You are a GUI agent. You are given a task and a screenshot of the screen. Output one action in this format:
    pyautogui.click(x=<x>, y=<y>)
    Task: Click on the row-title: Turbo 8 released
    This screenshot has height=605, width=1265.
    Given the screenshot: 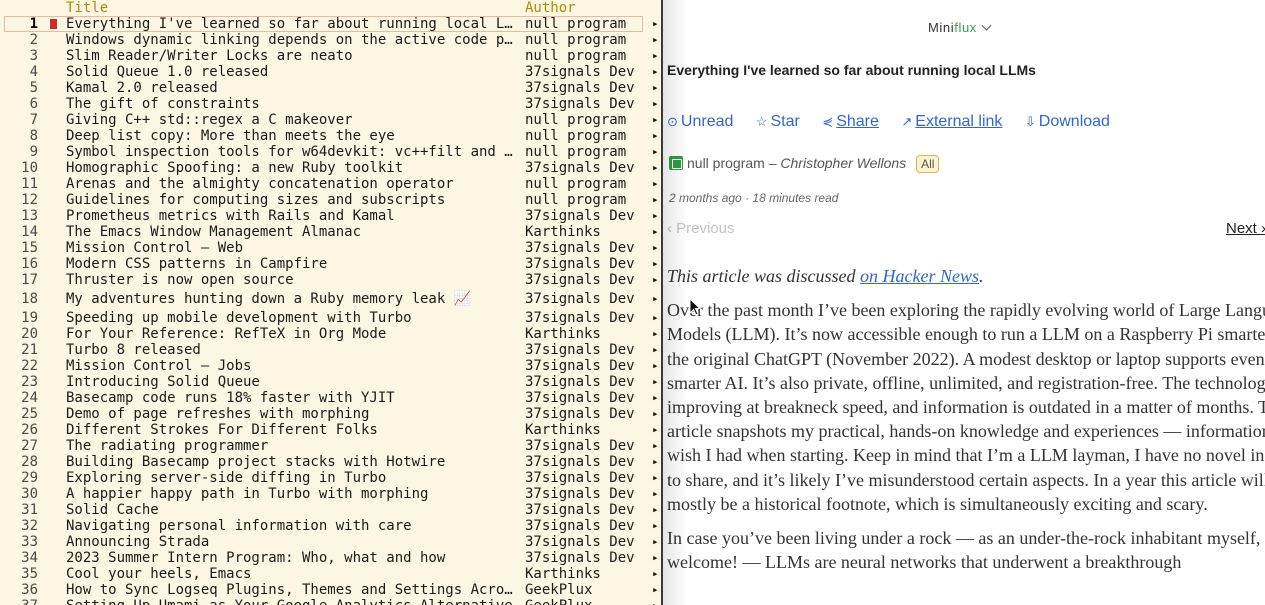 What is the action you would take?
    pyautogui.click(x=292, y=350)
    